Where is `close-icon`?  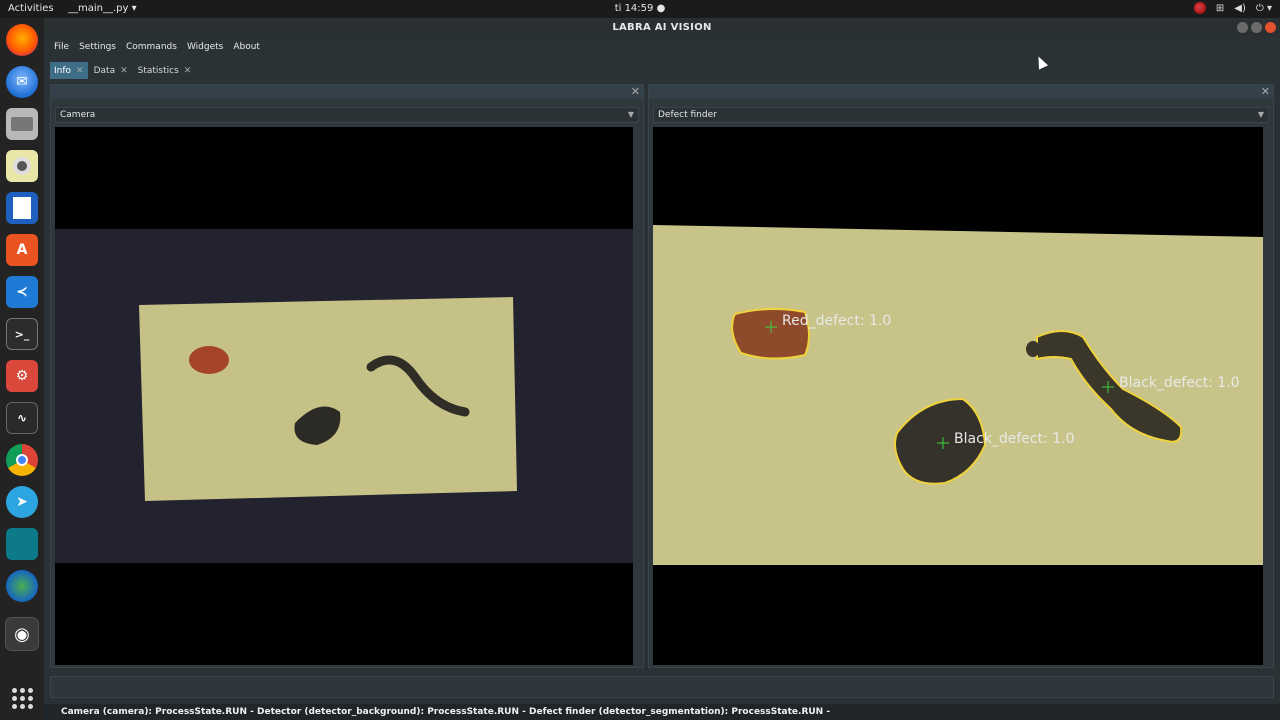 close-icon is located at coordinates (1270, 27).